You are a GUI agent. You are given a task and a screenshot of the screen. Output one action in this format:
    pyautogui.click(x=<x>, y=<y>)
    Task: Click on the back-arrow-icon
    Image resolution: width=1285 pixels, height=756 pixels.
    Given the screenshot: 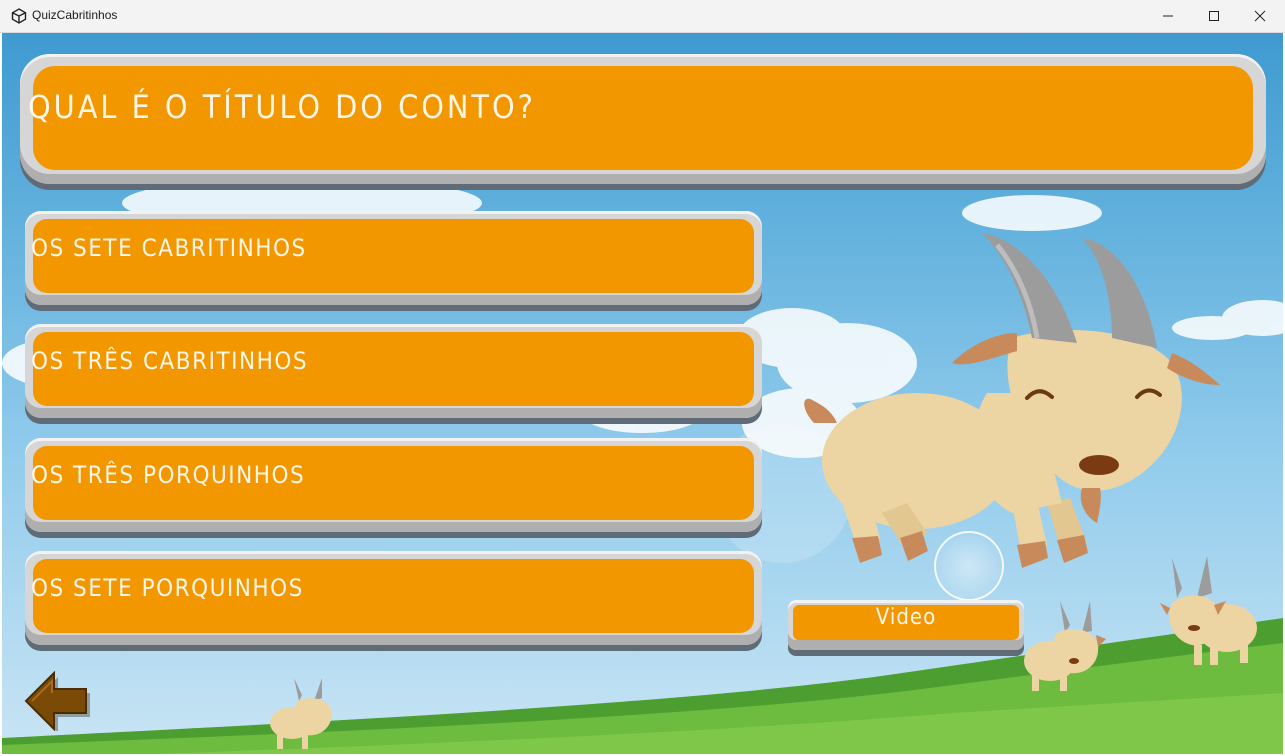 What is the action you would take?
    pyautogui.click(x=58, y=700)
    